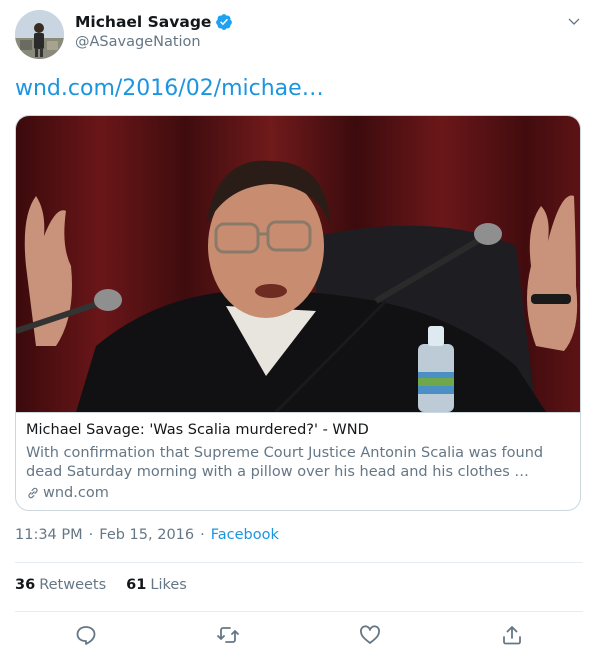  Describe the element at coordinates (224, 22) in the screenshot. I see `verified-badge-icon` at that location.